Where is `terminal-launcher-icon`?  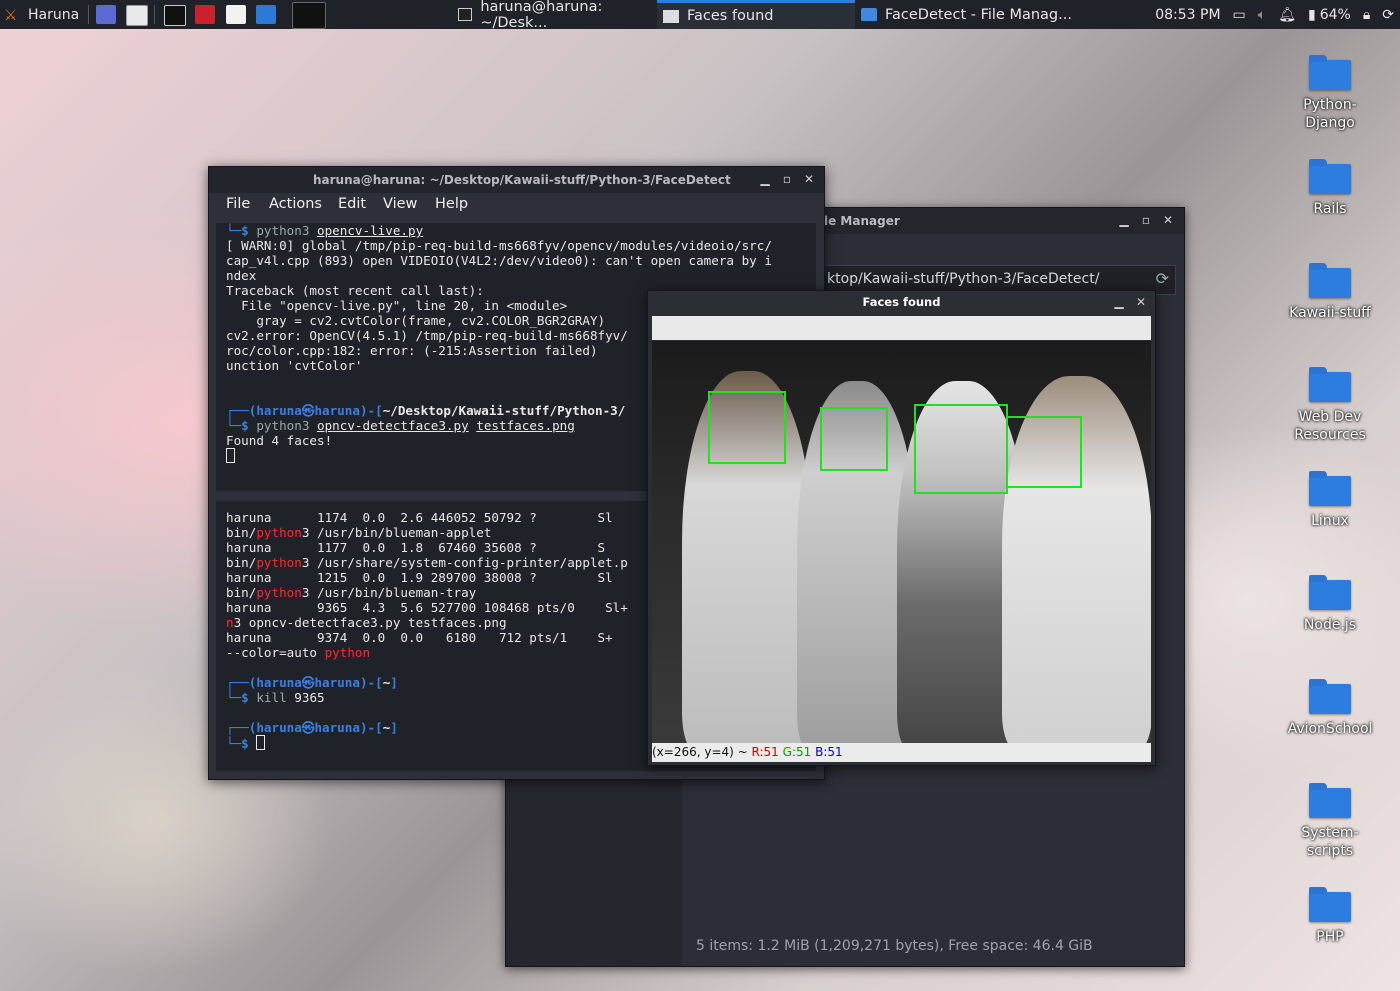
terminal-launcher-icon is located at coordinates (175, 15).